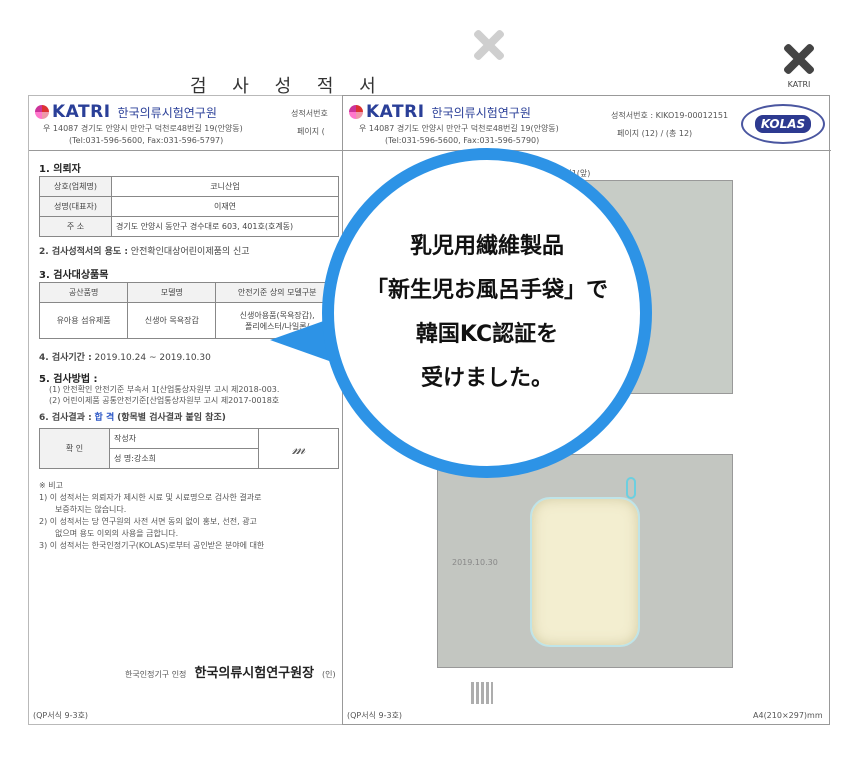  I want to click on form-number-right: (QP서식 9-3호), so click(375, 715).